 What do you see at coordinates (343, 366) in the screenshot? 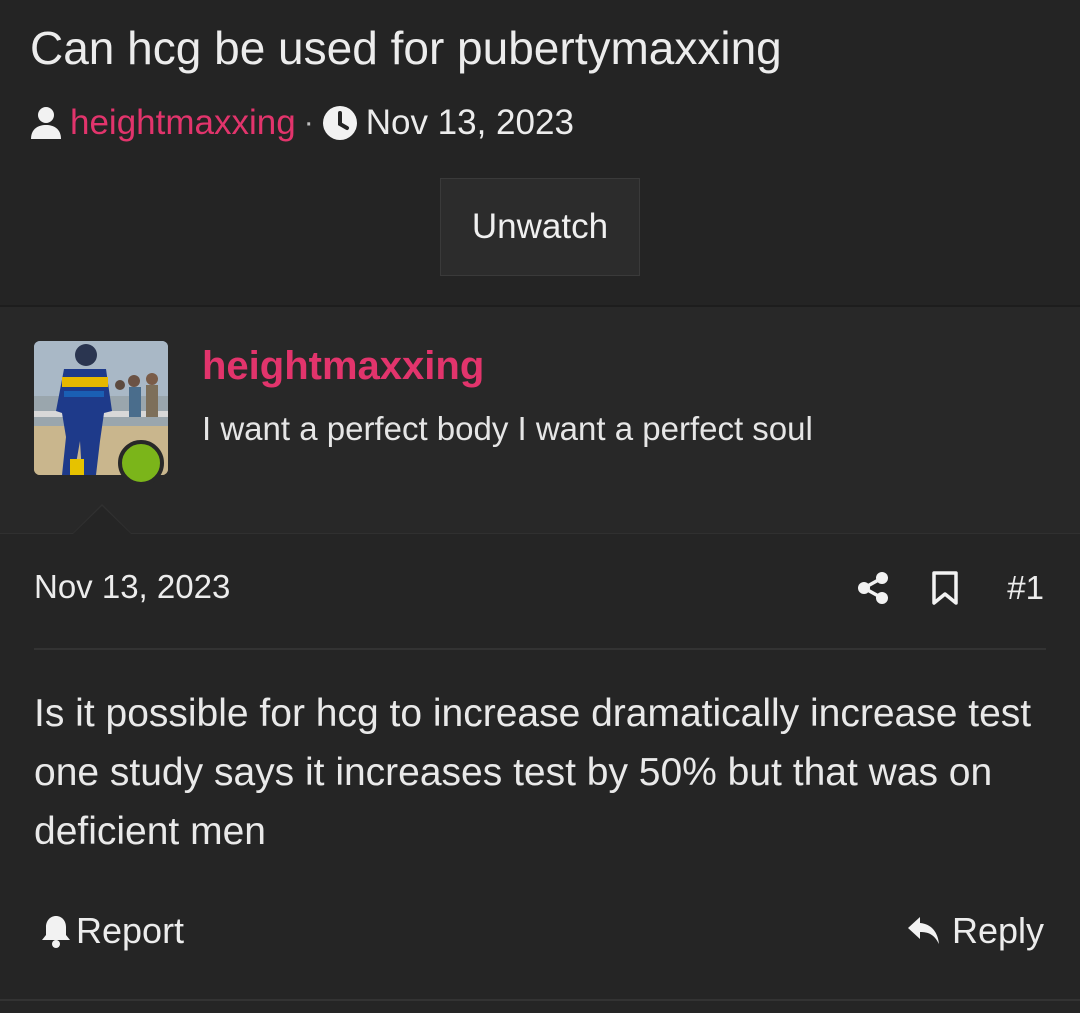
I see `post-username-link: heightmaxxing` at bounding box center [343, 366].